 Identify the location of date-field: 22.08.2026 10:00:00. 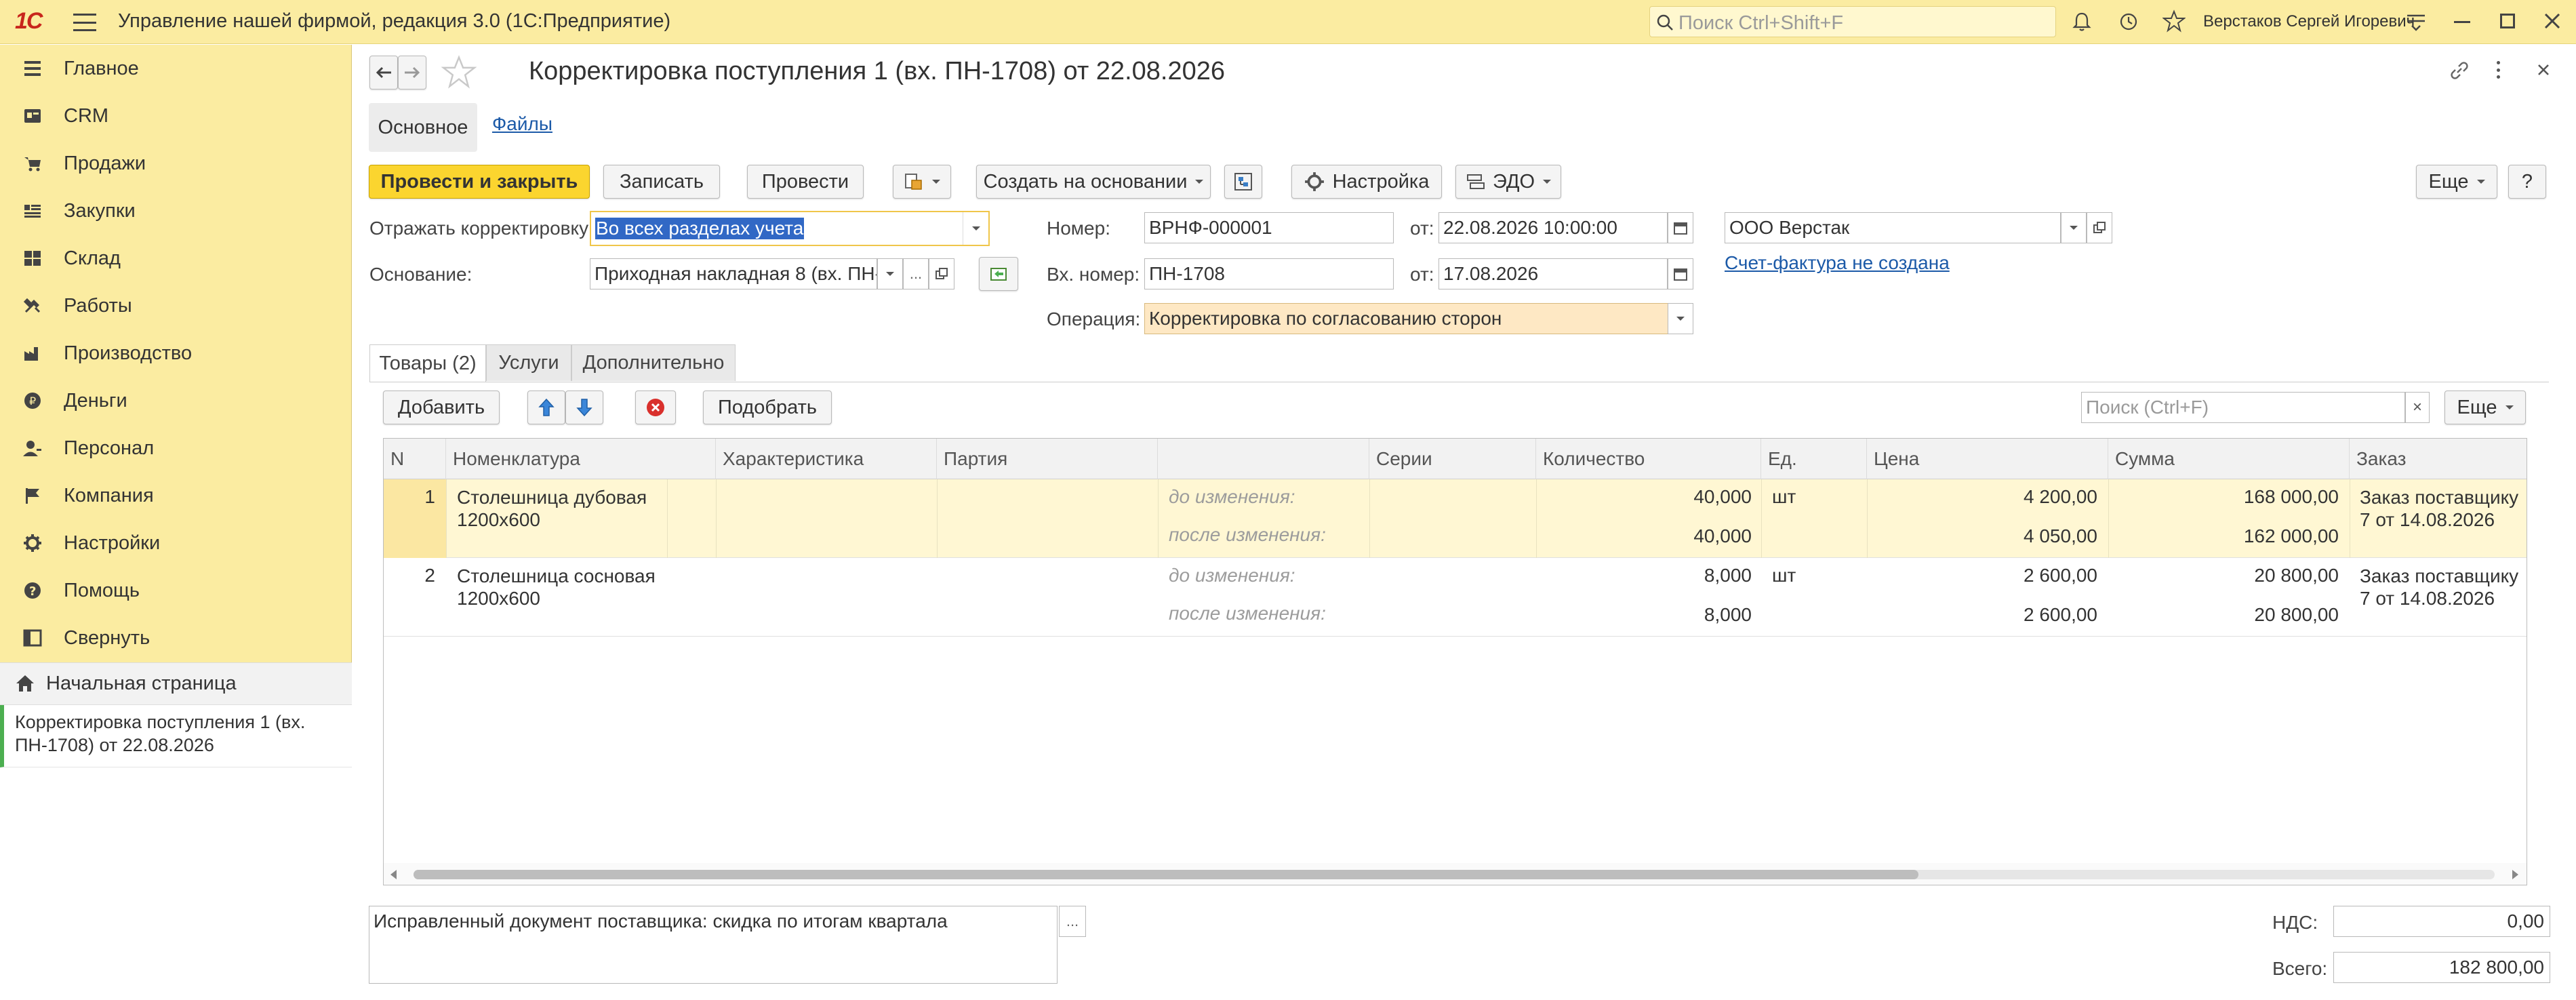
(1553, 227).